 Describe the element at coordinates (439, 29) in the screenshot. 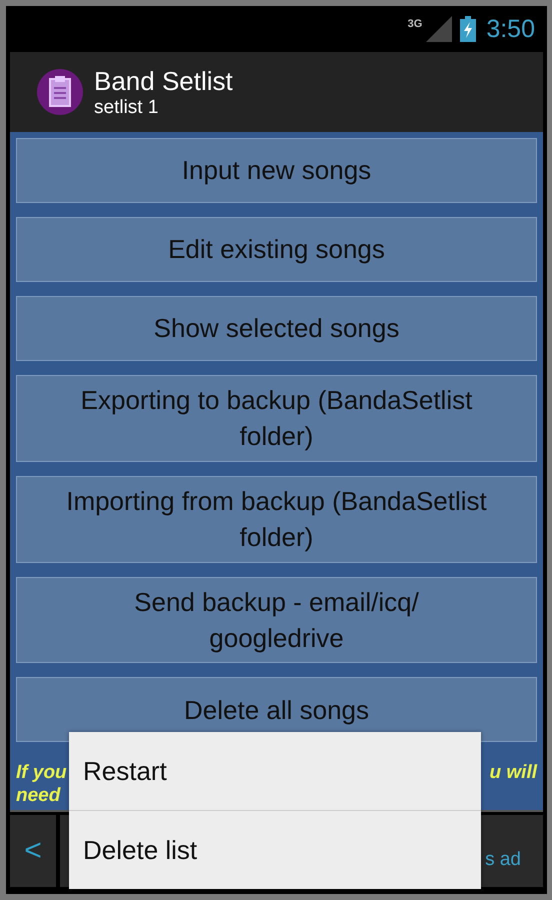

I see `signal-icon` at that location.